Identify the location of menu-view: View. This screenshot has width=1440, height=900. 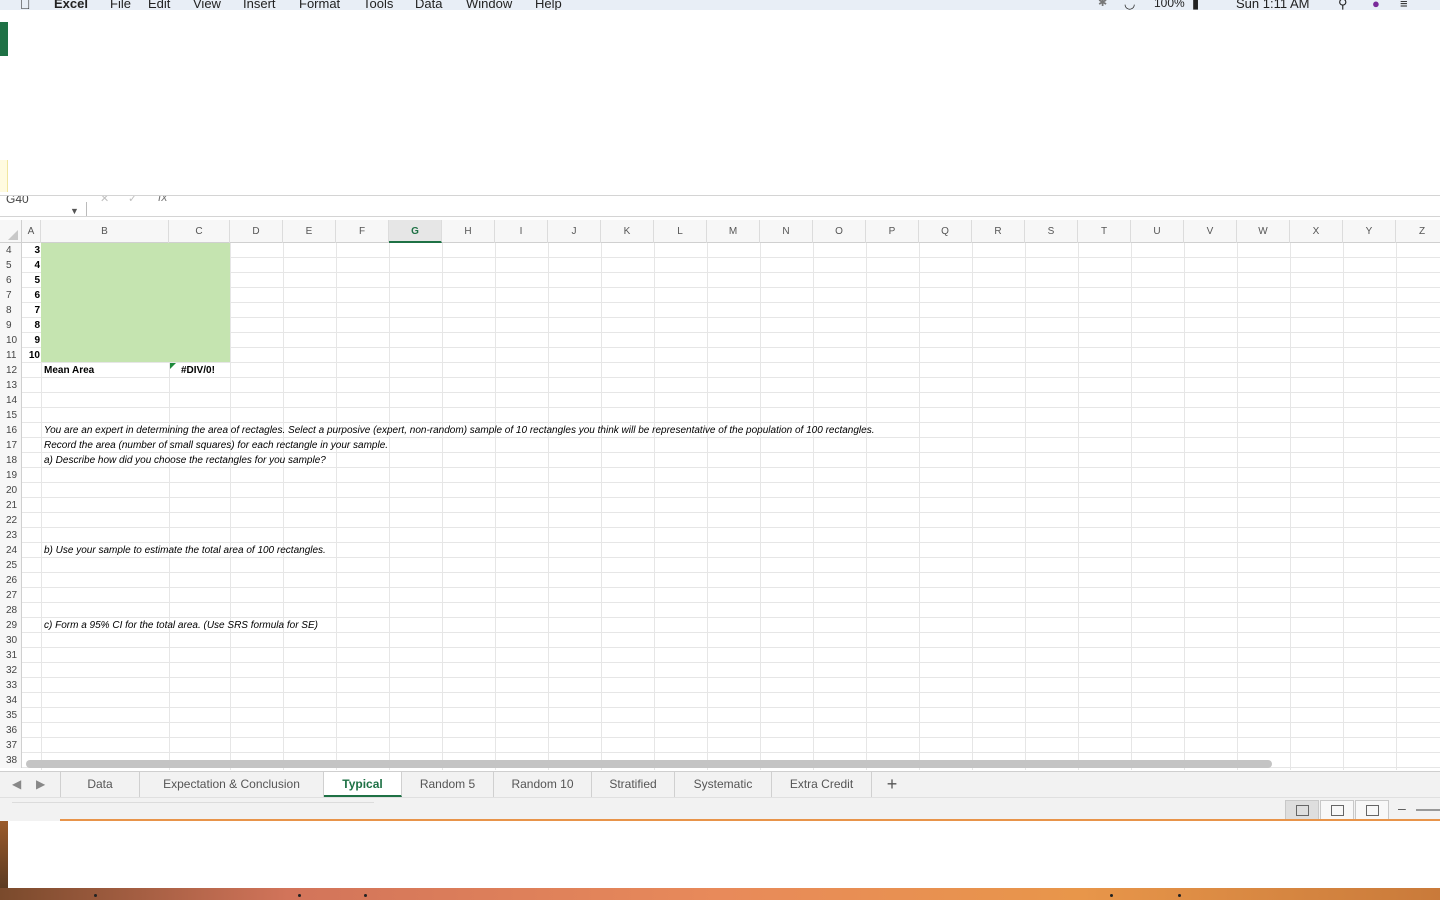
(207, 5).